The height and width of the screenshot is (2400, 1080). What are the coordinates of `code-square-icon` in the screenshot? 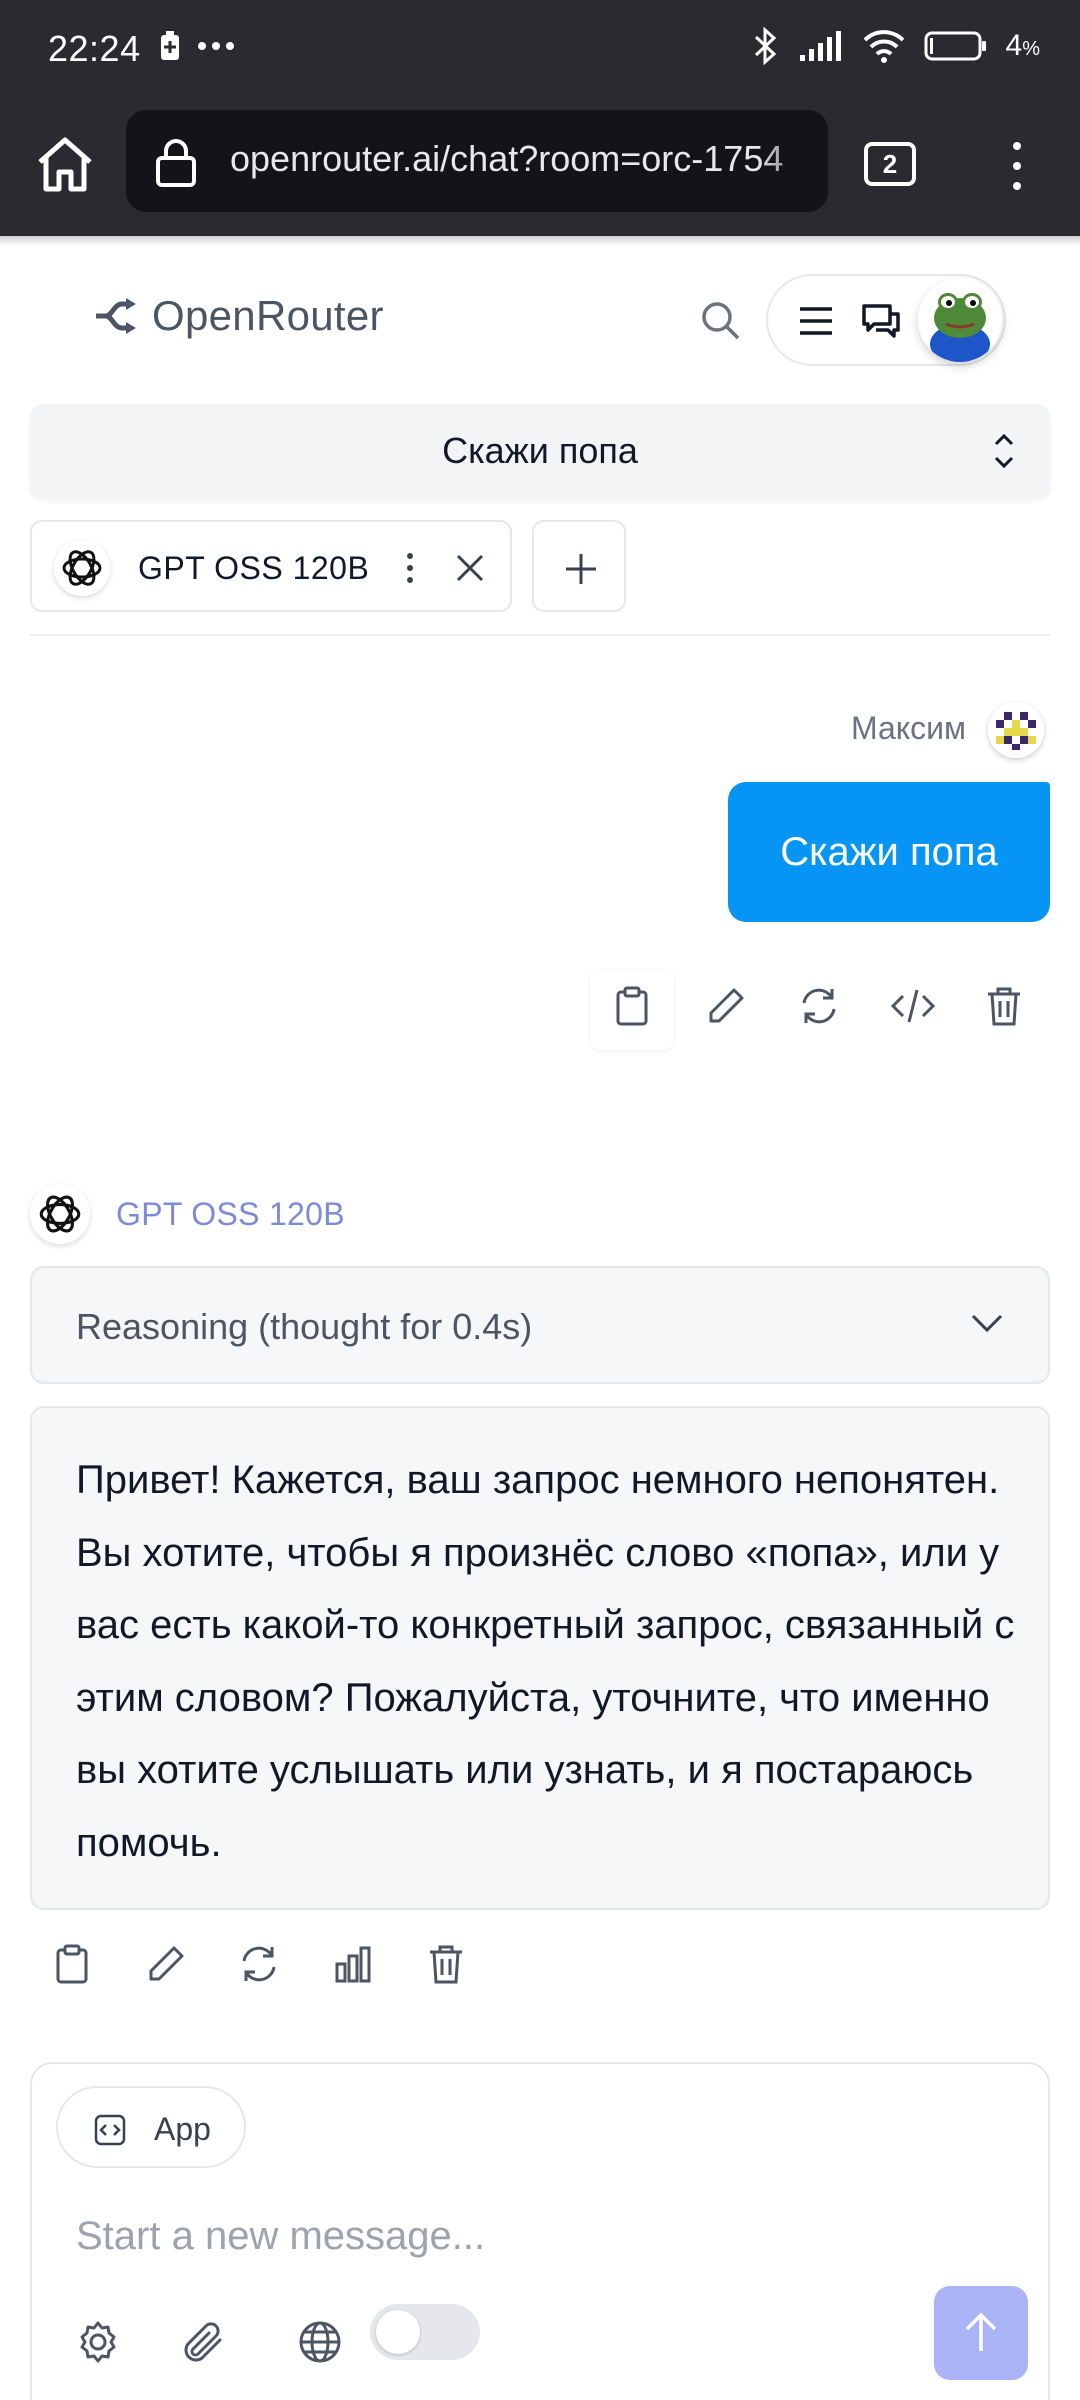 It's located at (110, 2130).